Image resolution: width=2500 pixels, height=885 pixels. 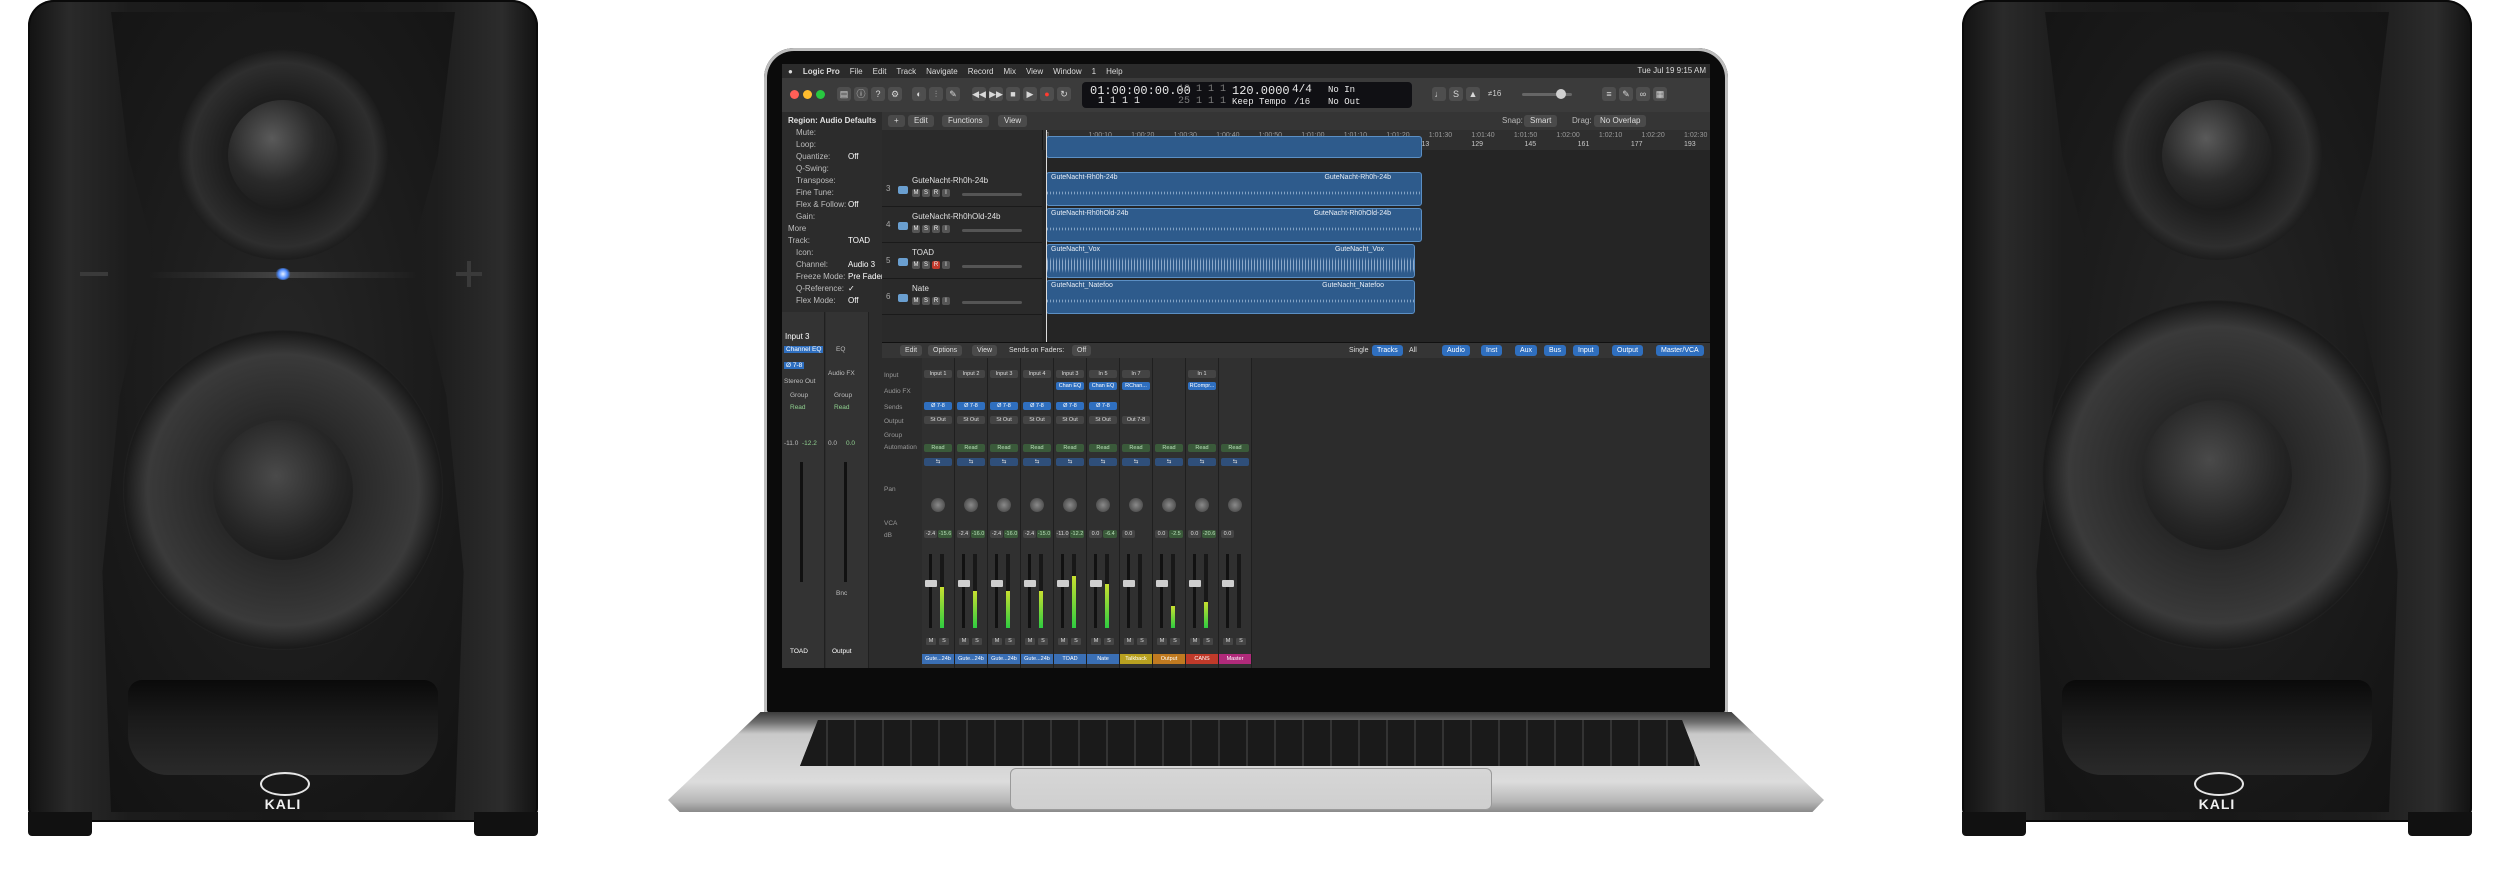 I want to click on tracks-add-button: +, so click(x=896, y=121).